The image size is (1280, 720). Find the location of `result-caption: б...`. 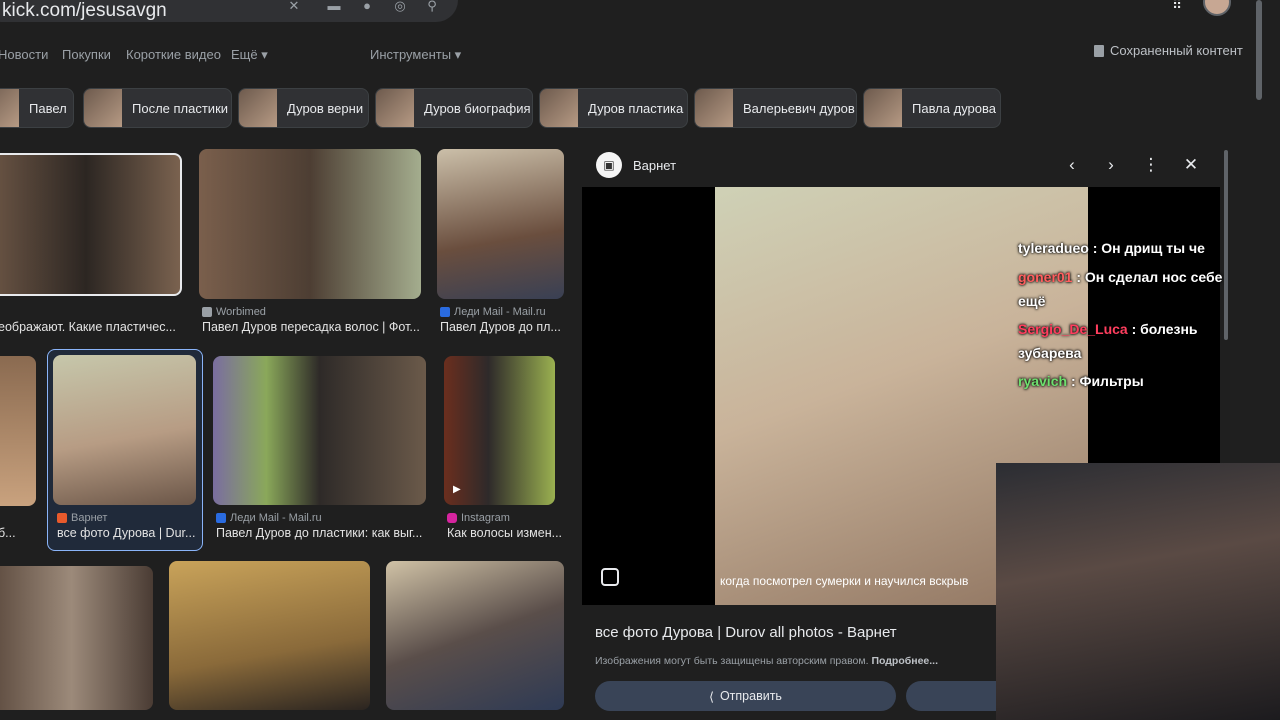

result-caption: б... is located at coordinates (17, 533).